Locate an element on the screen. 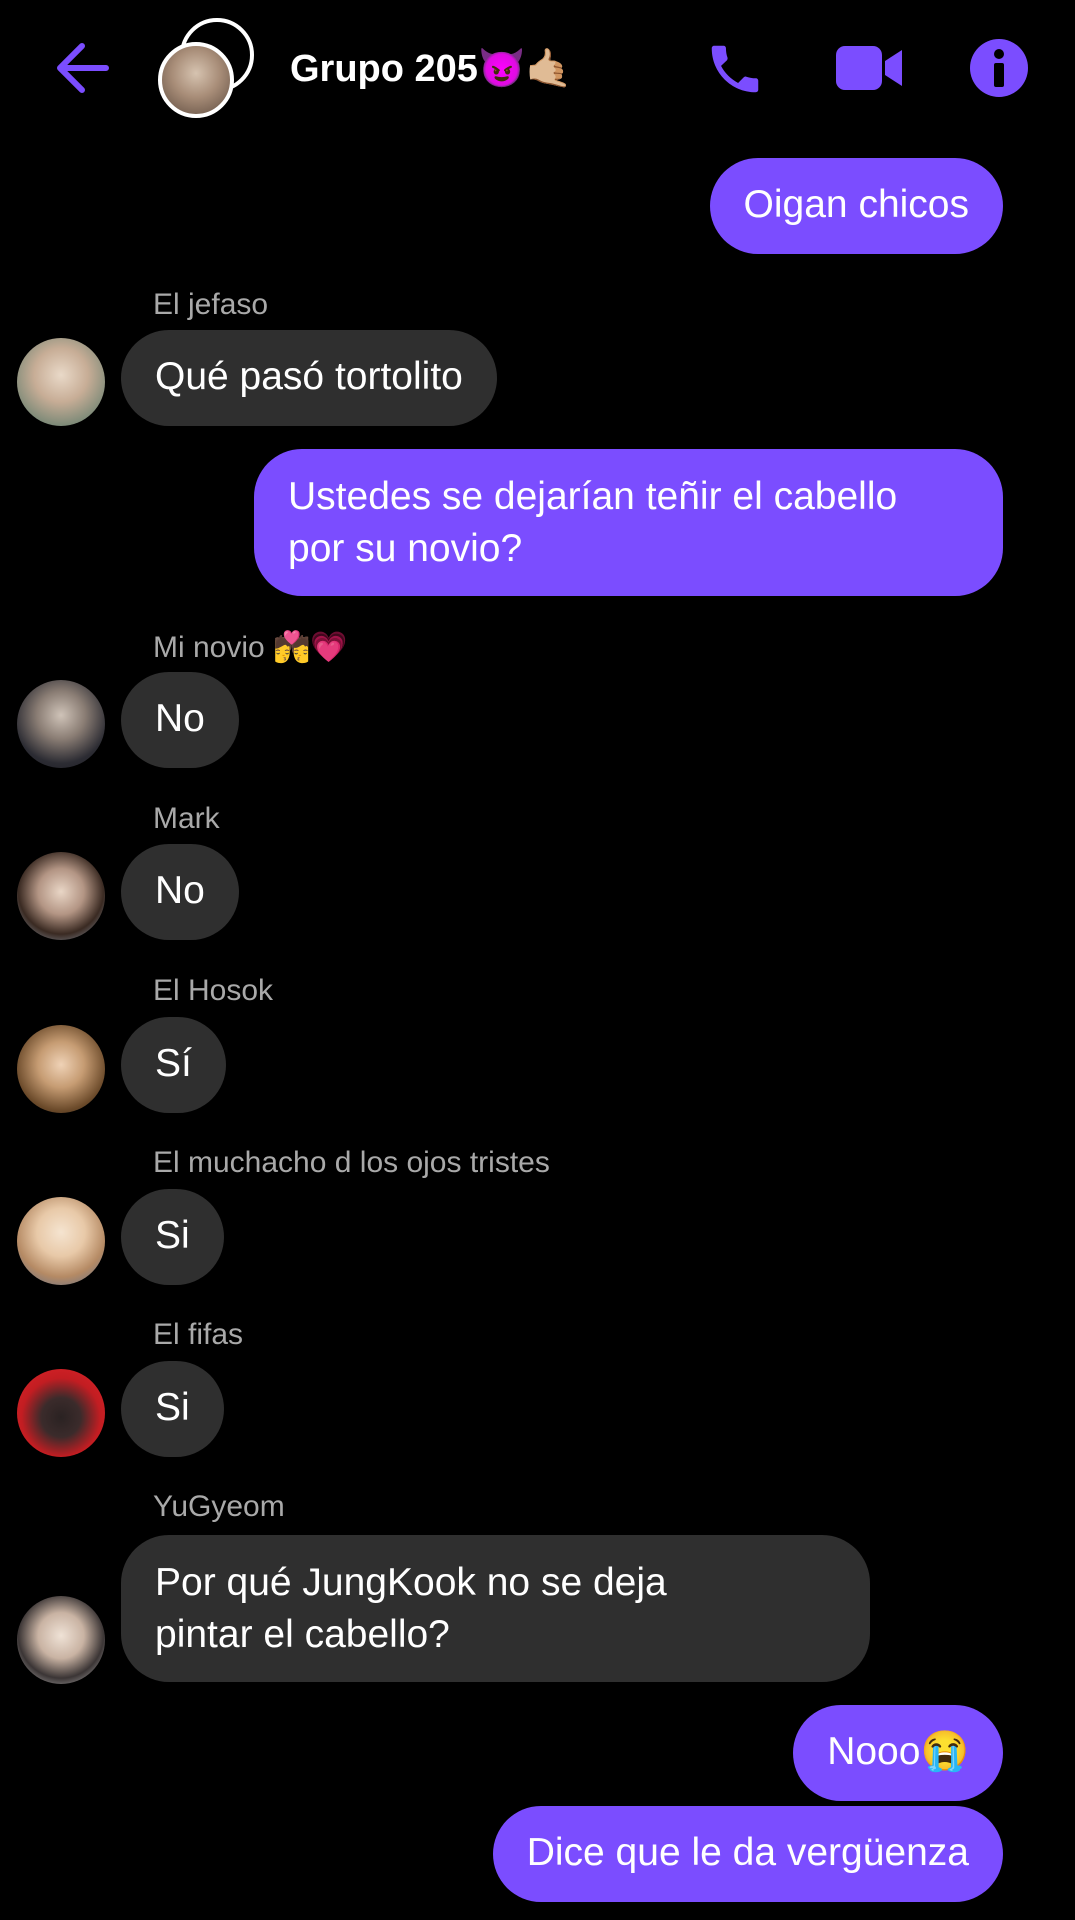 Image resolution: width=1075 pixels, height=1920 pixels. title-emojis: 😈🤙🏼 is located at coordinates (525, 69).